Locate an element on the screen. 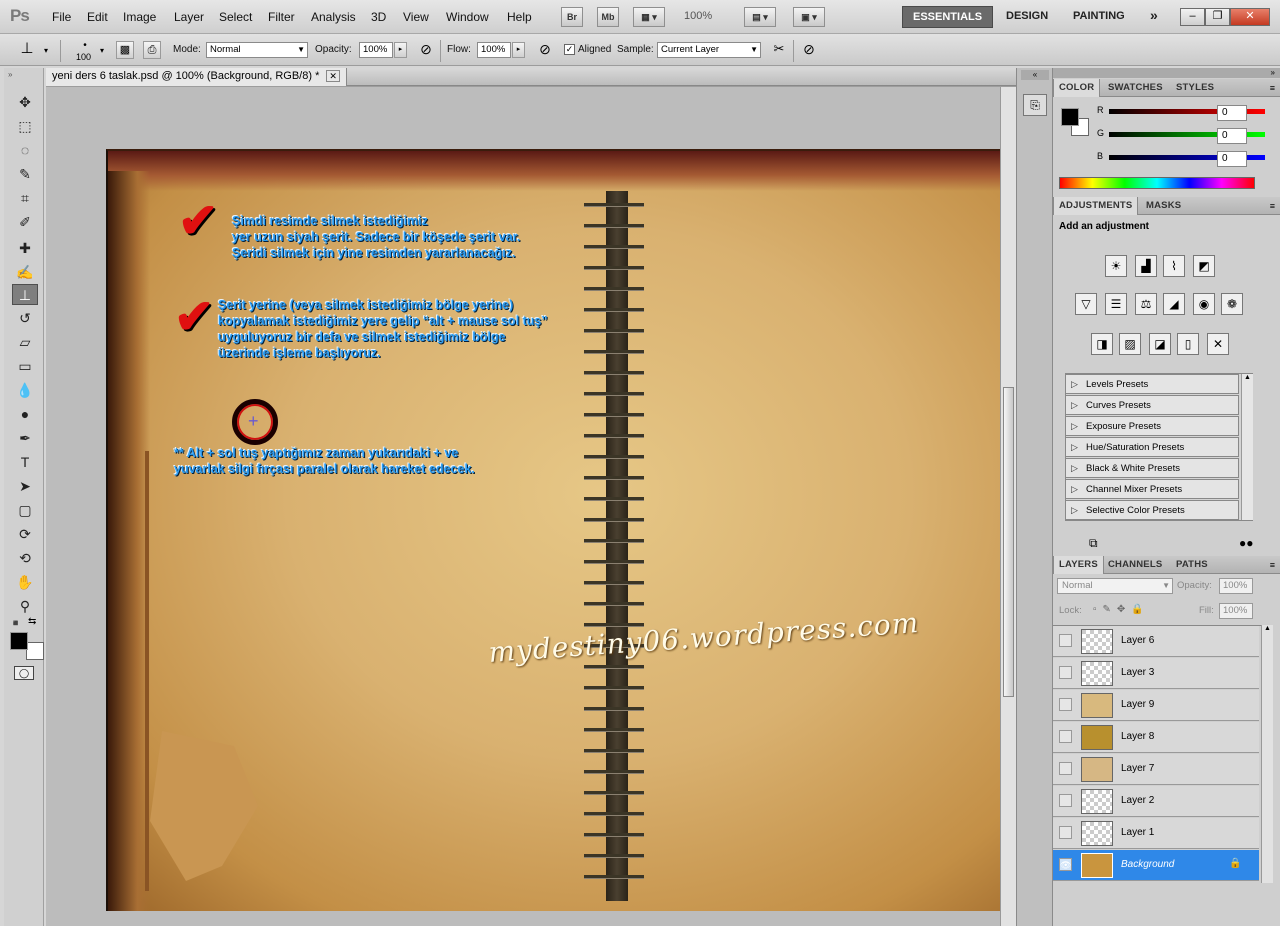 This screenshot has width=1280, height=926. scrollbar-thumb is located at coordinates (1008, 542).